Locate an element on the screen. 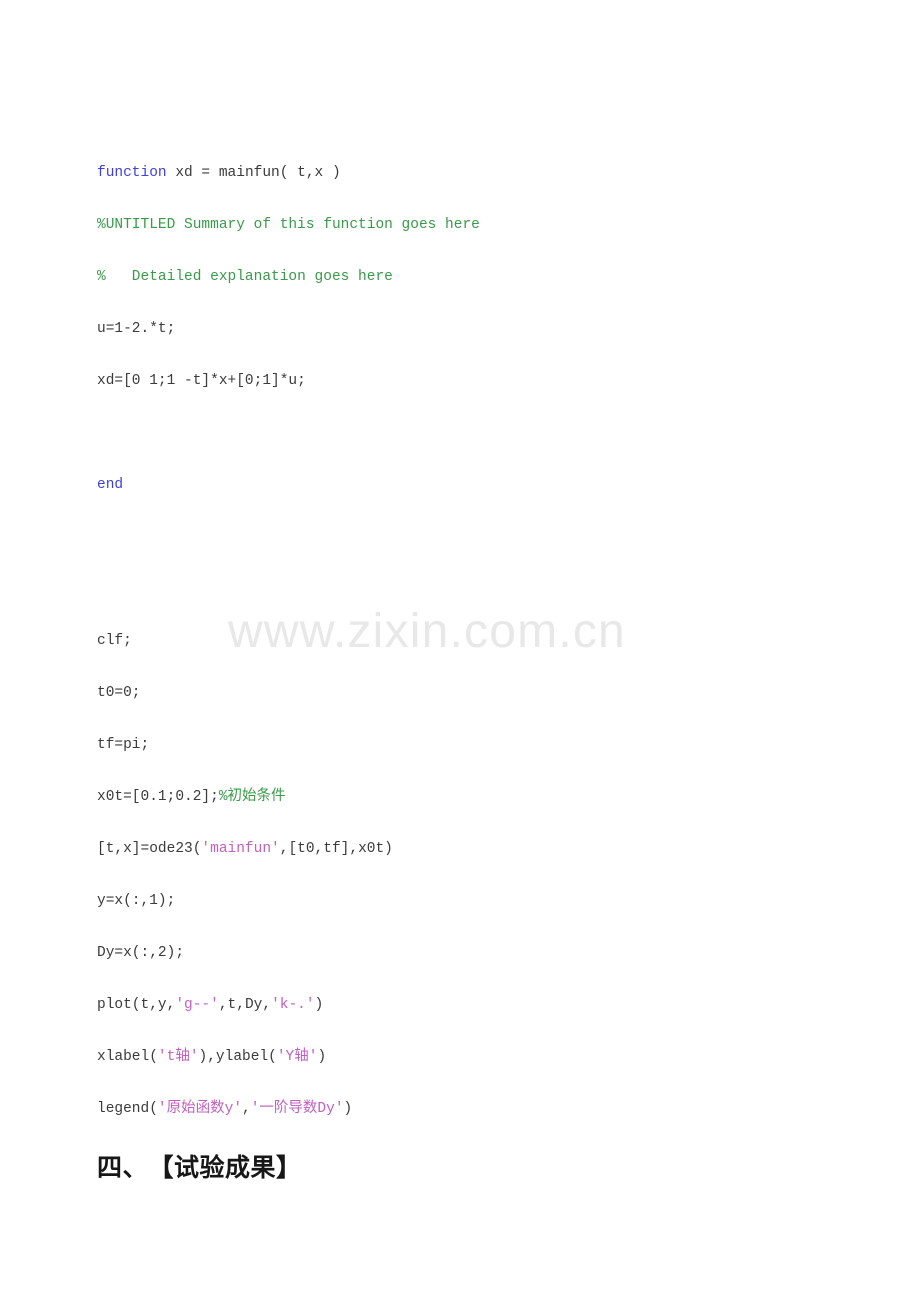 This screenshot has height=1302, width=920. code-token-plain: legend( is located at coordinates (127, 1109).